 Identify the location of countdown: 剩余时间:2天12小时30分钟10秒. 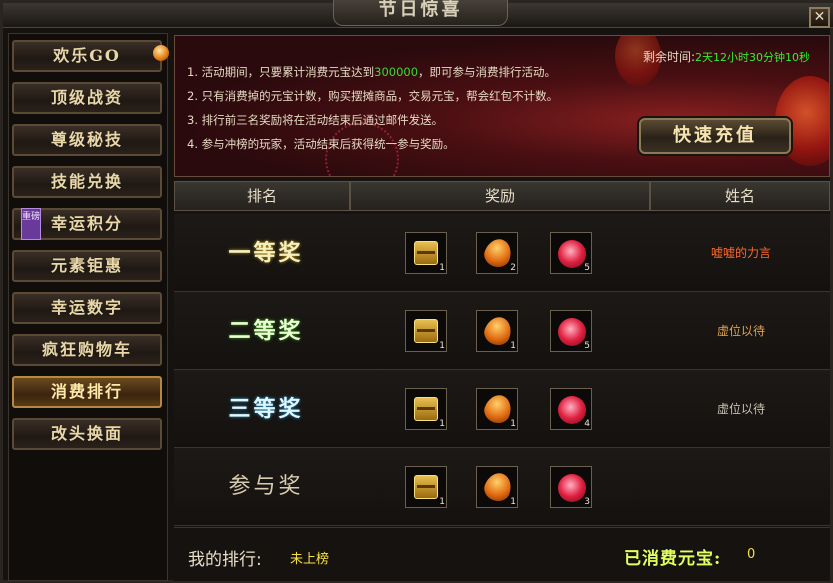
(726, 56).